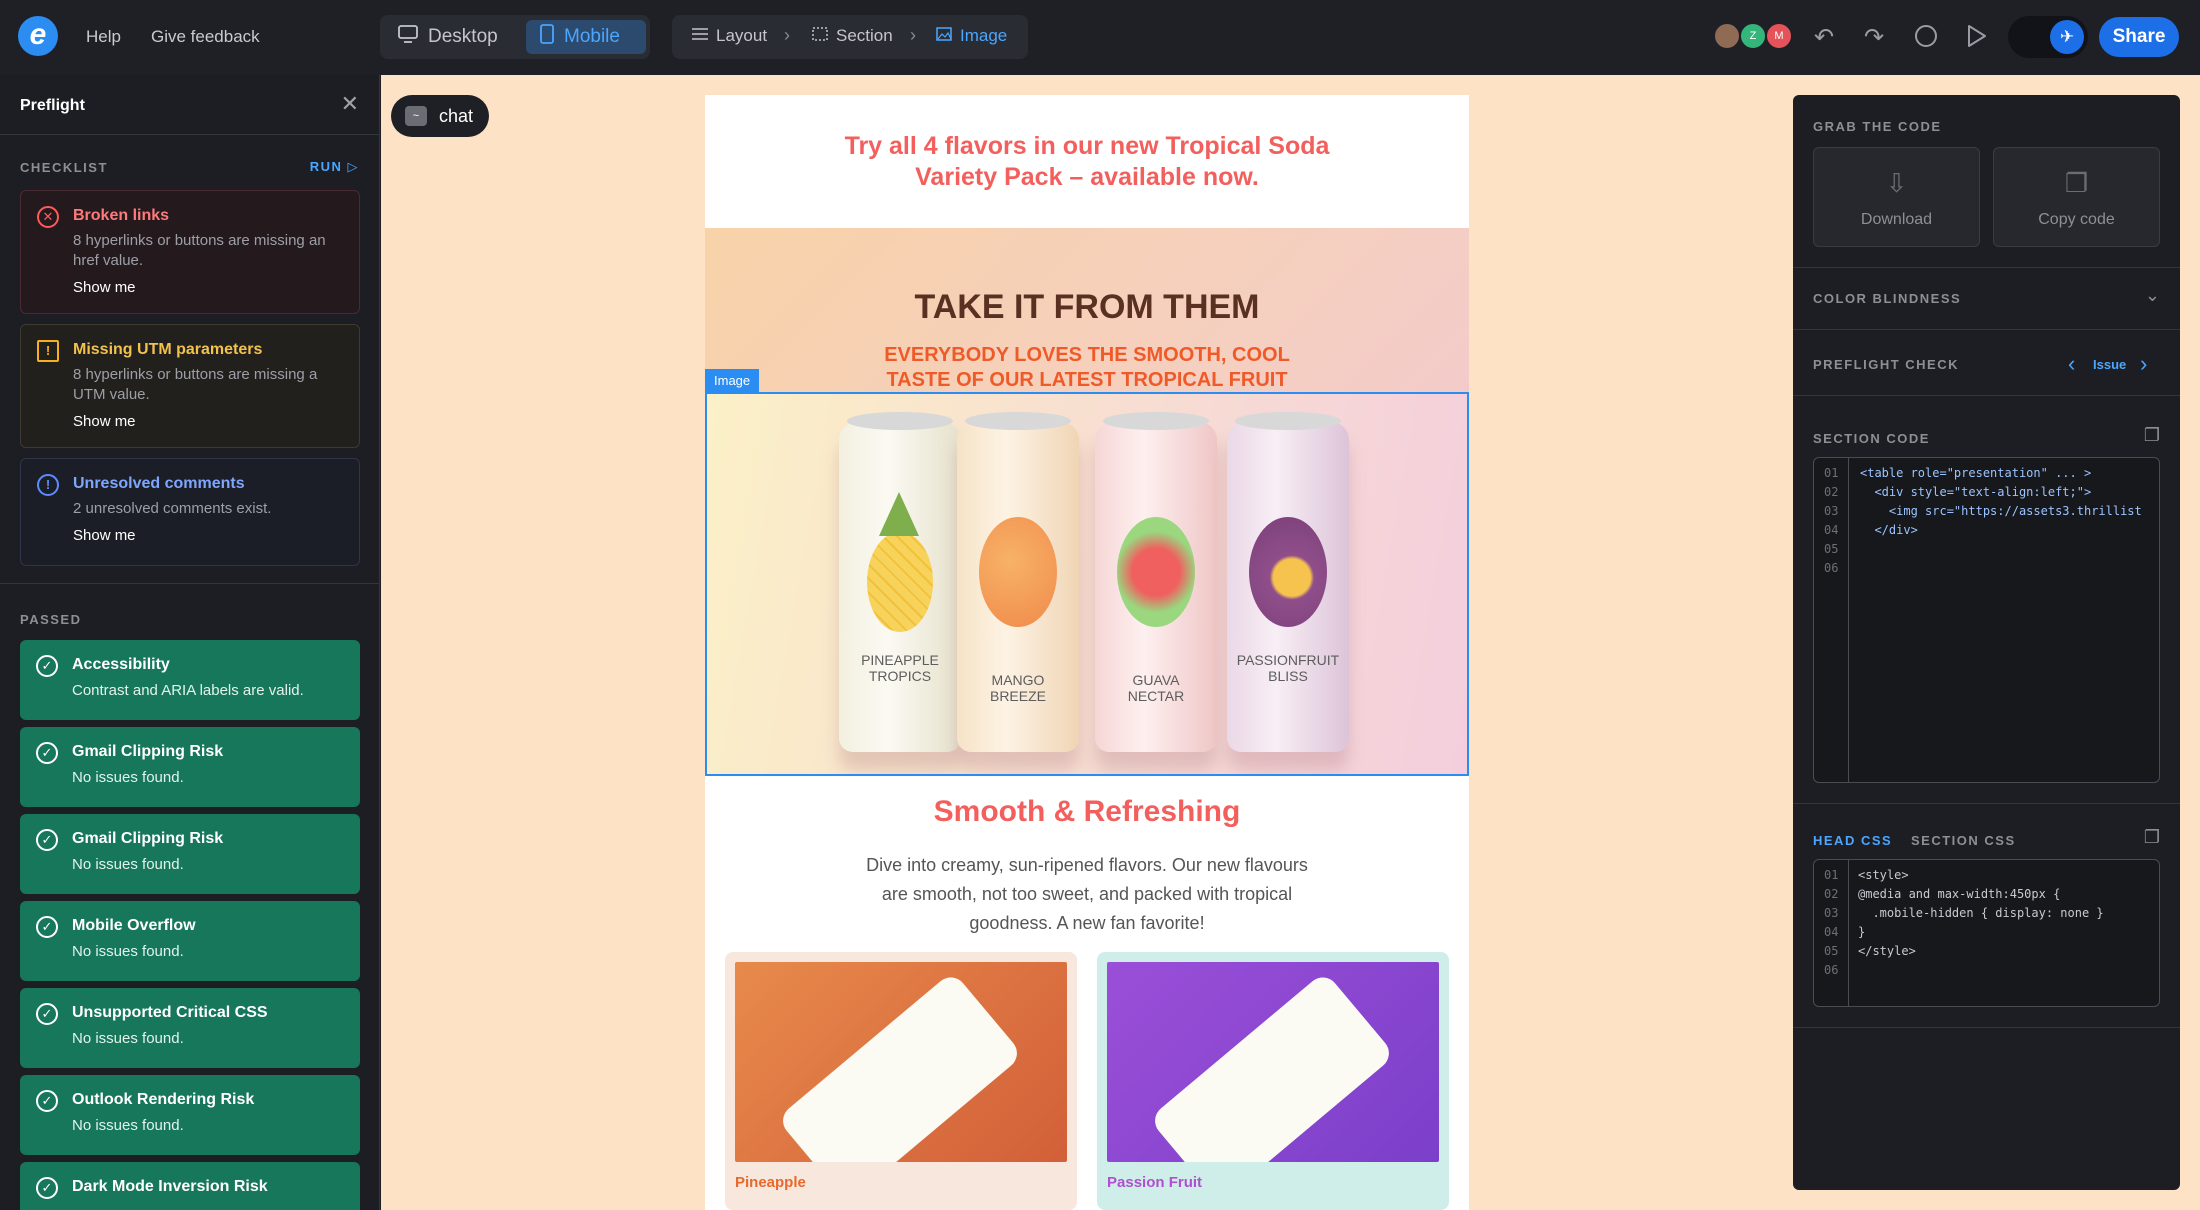 This screenshot has height=1210, width=2200. Describe the element at coordinates (38, 36) in the screenshot. I see `app-logo: e` at that location.